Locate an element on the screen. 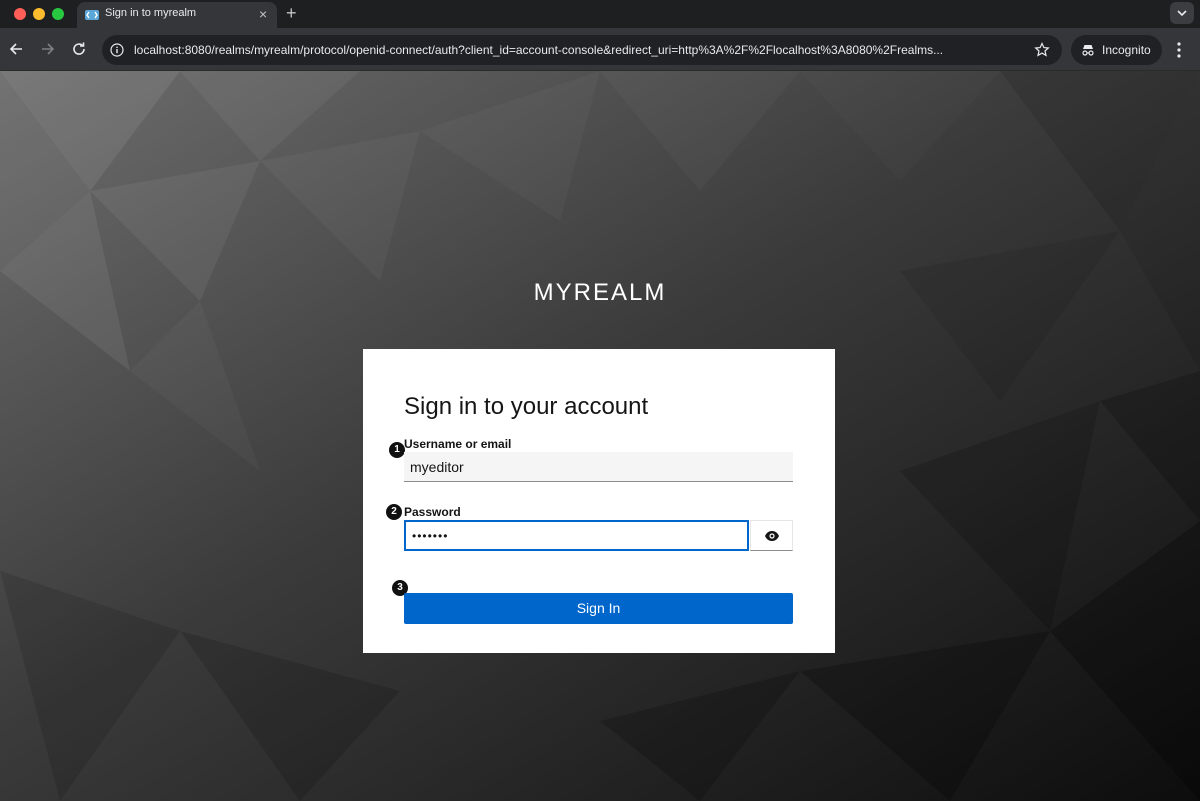 The image size is (1200, 801). chevron-down-icon is located at coordinates (1182, 13).